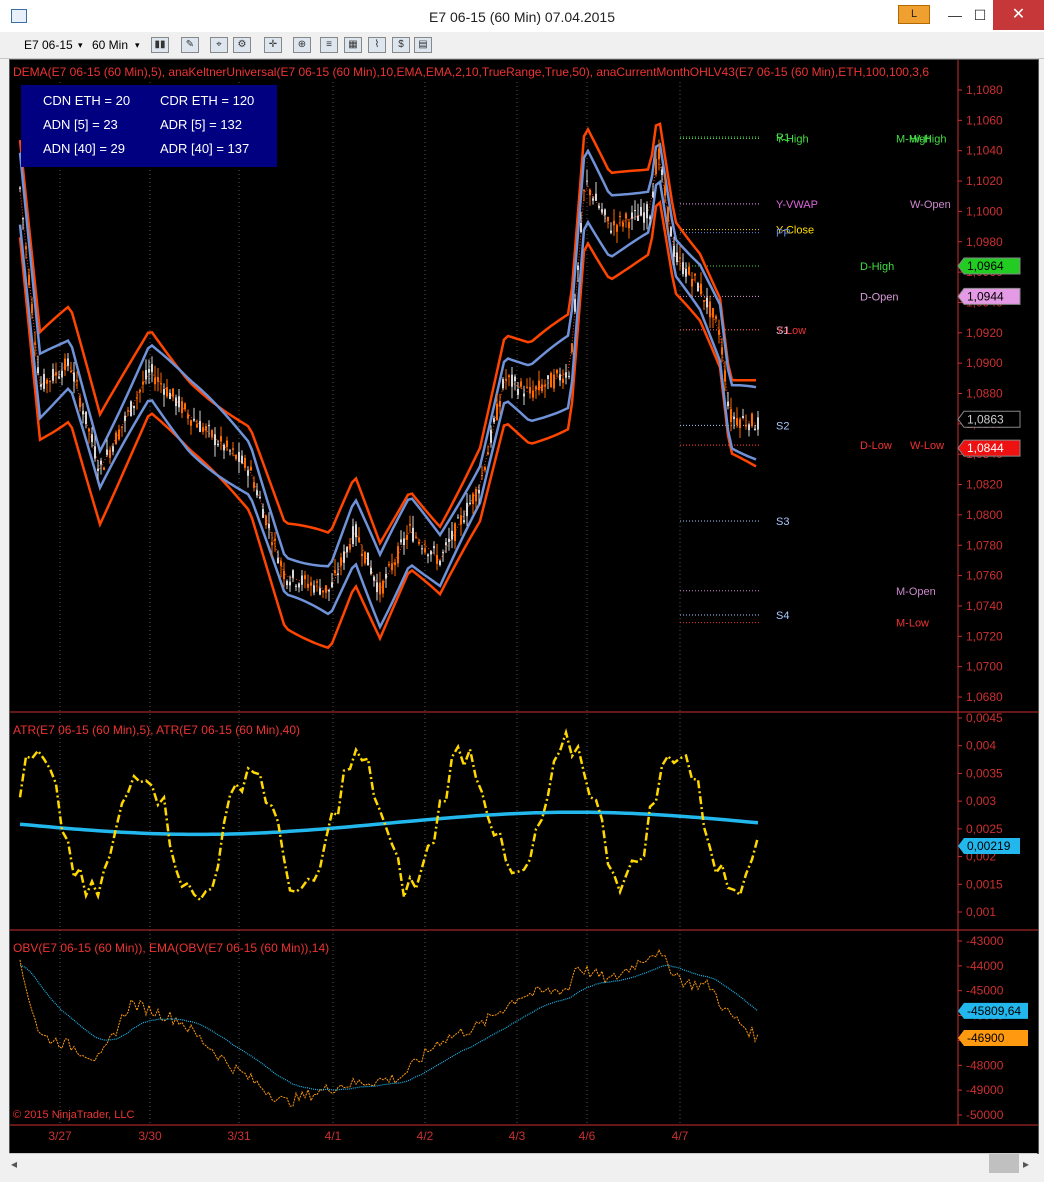  I want to click on obv-axis-label: -44000, so click(985, 966).